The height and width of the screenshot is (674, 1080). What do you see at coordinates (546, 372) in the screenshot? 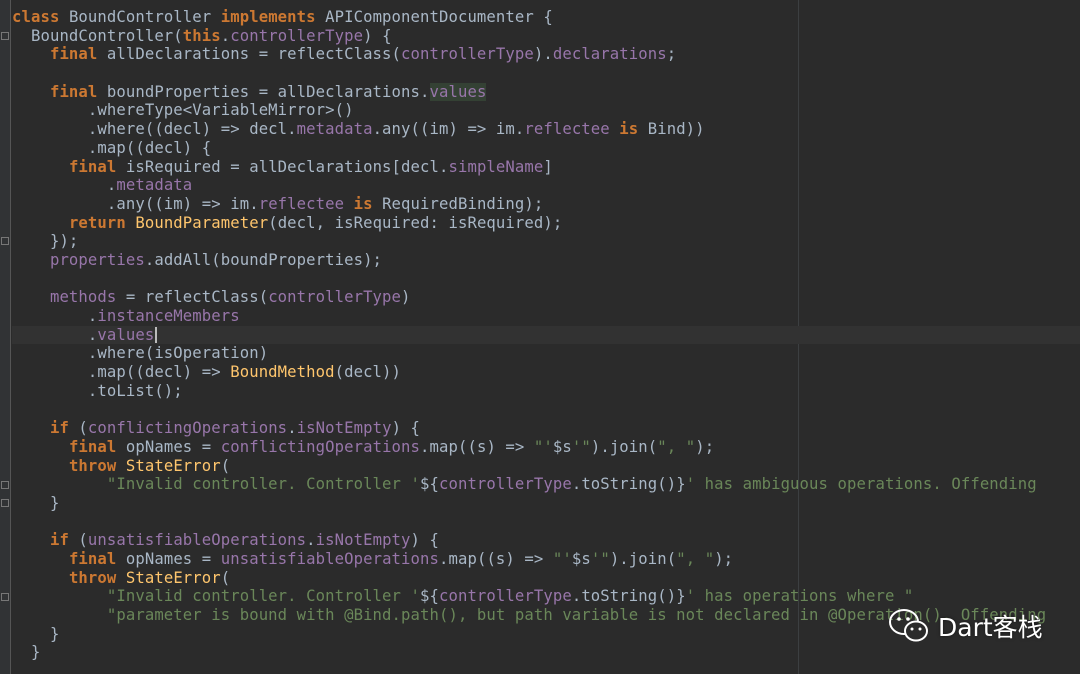
I see `code-line: .map((decl) => BoundMethod(decl))` at bounding box center [546, 372].